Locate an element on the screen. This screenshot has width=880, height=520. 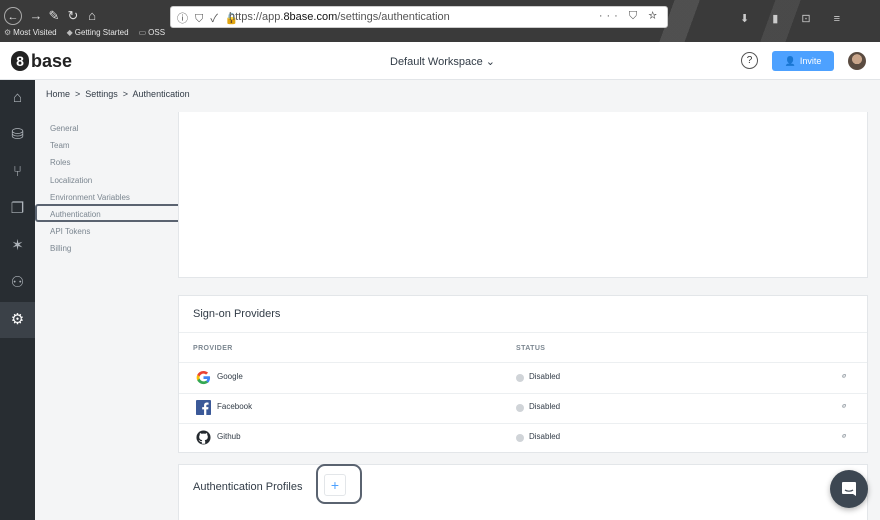
facebook-icon is located at coordinates (203, 407).